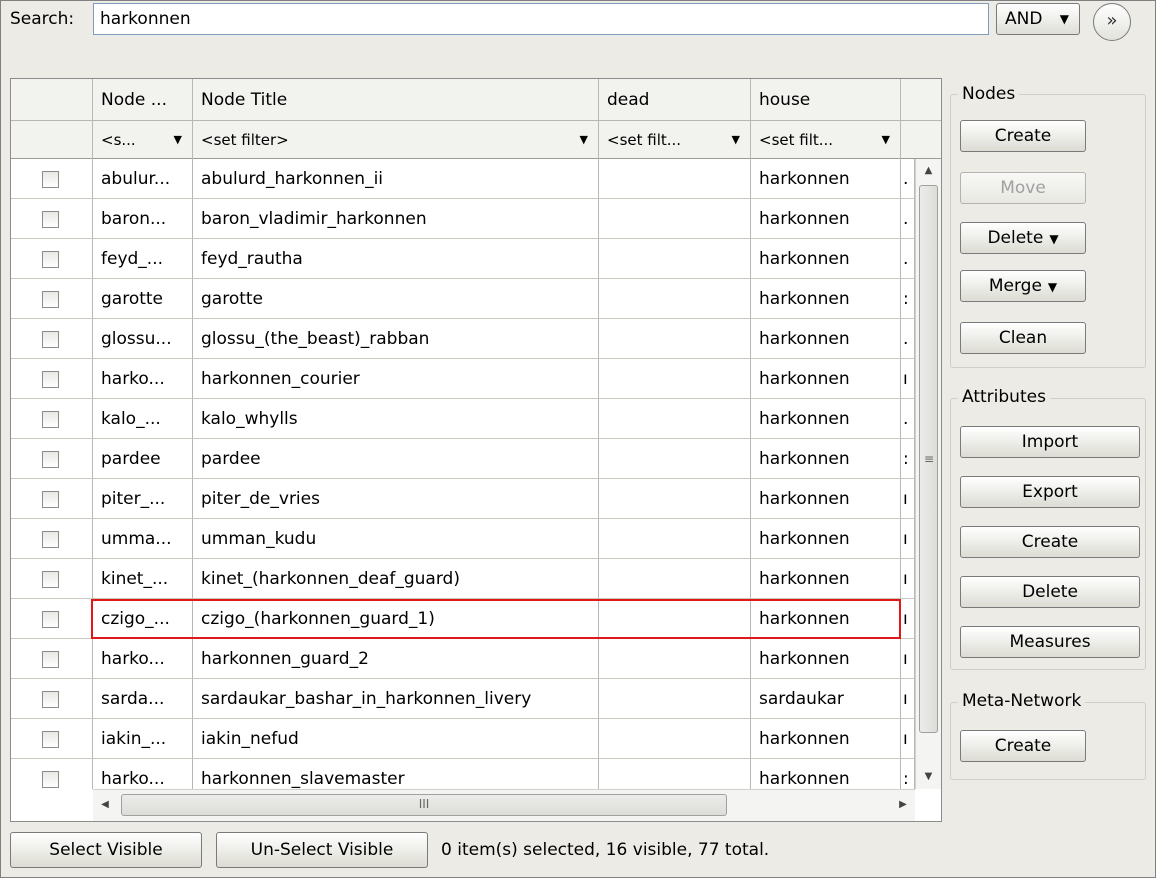 This screenshot has width=1156, height=878. Describe the element at coordinates (396, 100) in the screenshot. I see `column-header-node-title: Node Title` at that location.